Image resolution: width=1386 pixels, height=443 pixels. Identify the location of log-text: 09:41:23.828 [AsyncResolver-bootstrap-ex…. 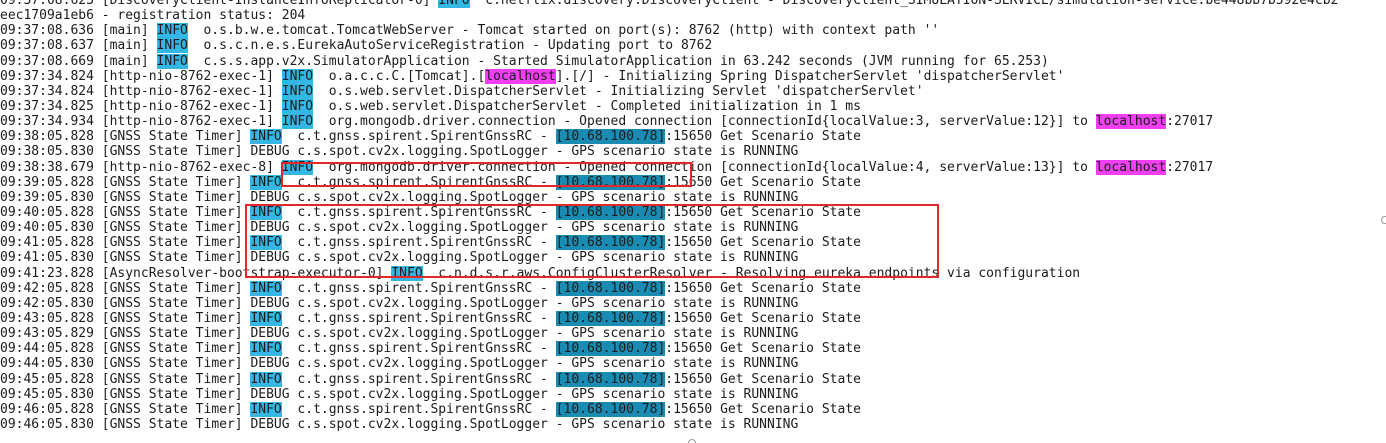
(196, 273).